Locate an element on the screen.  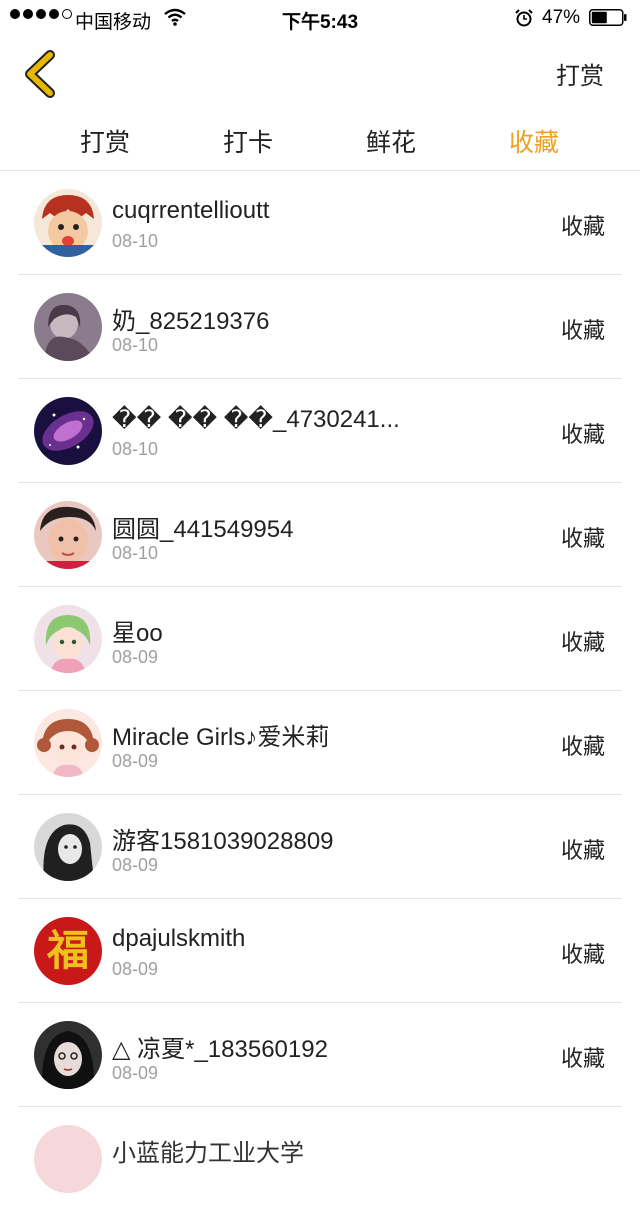
list-item: 小蓝能力工业大学 is located at coordinates (320, 1159).